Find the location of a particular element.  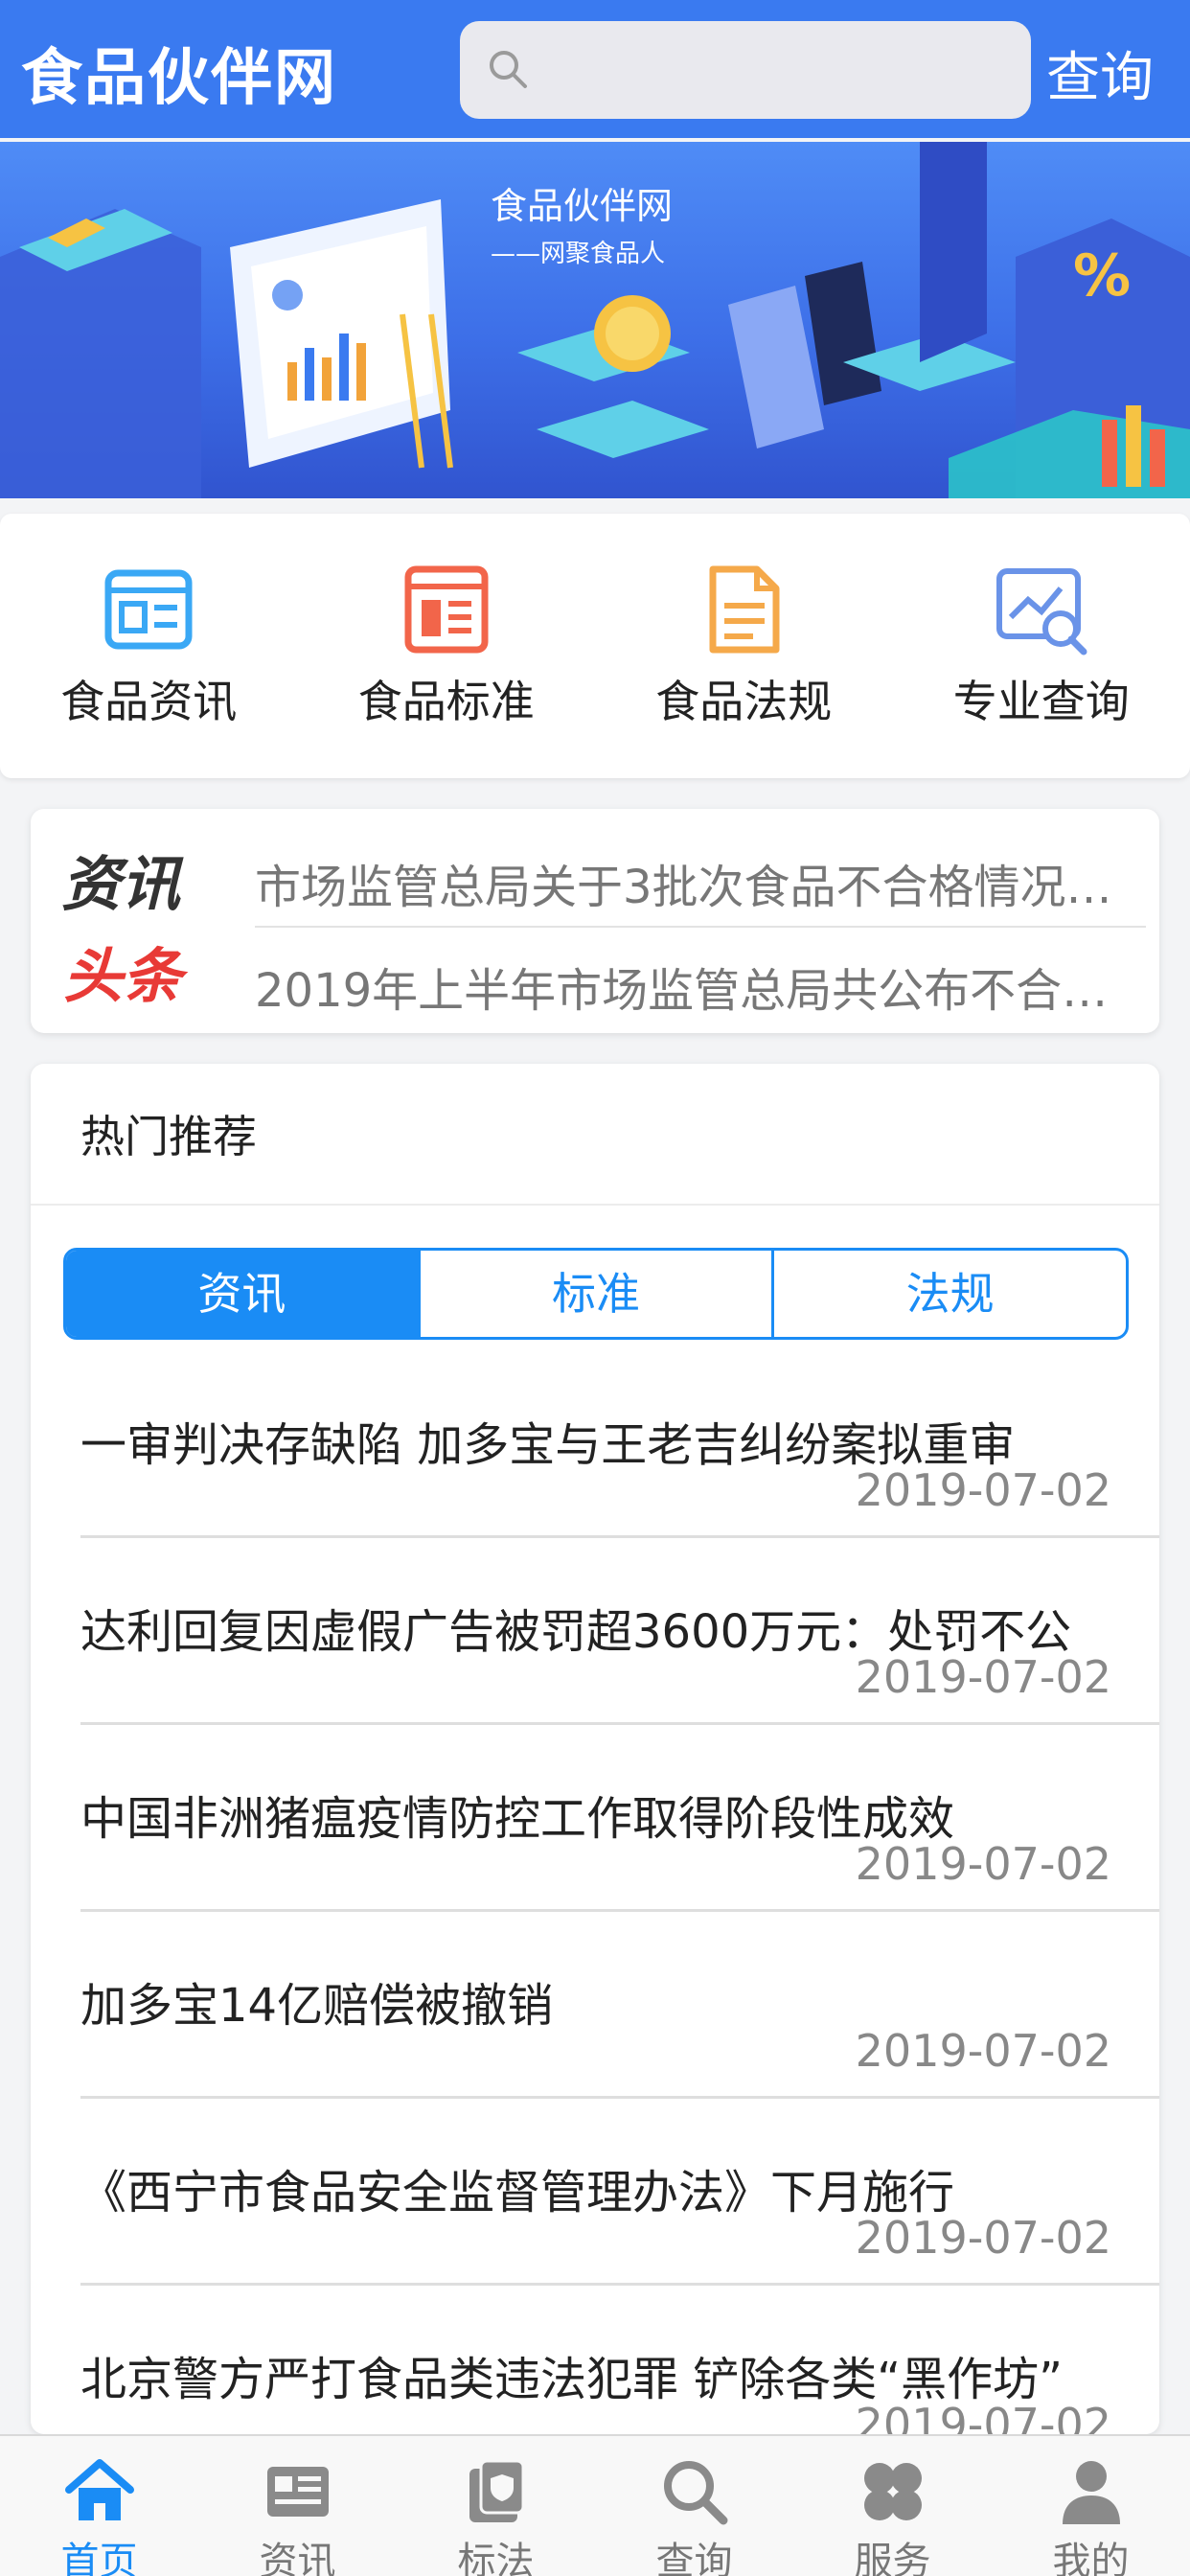

segment-tabs: 资讯 标准 法规 is located at coordinates (596, 1294).